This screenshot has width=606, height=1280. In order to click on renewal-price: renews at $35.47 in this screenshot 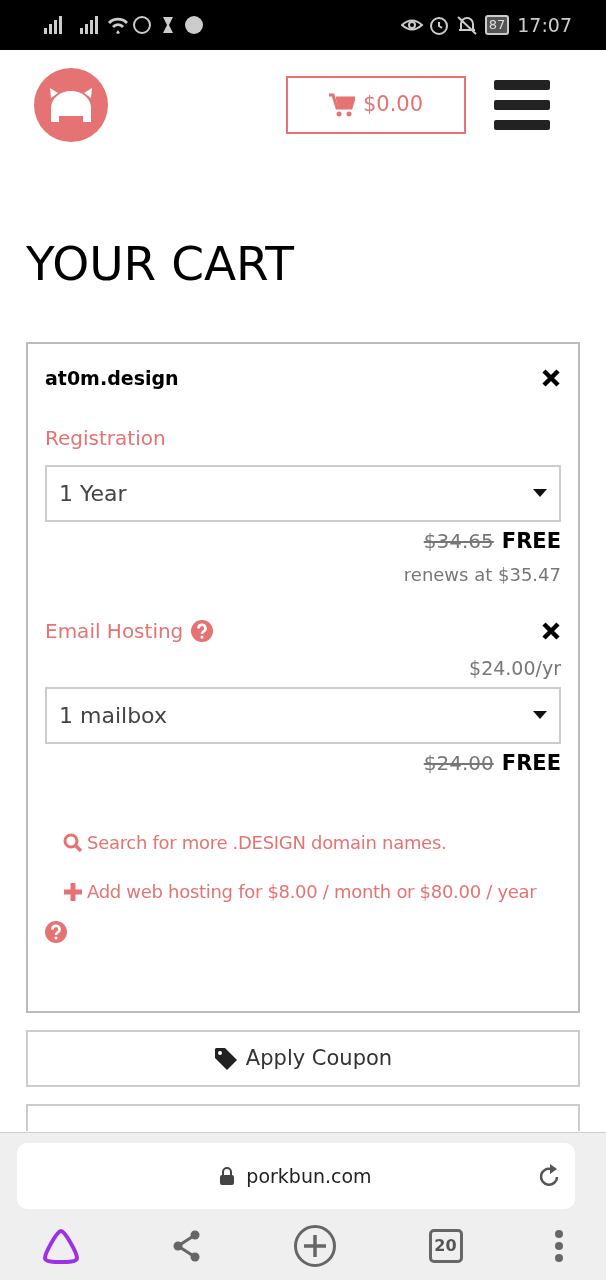, I will do `click(482, 575)`.